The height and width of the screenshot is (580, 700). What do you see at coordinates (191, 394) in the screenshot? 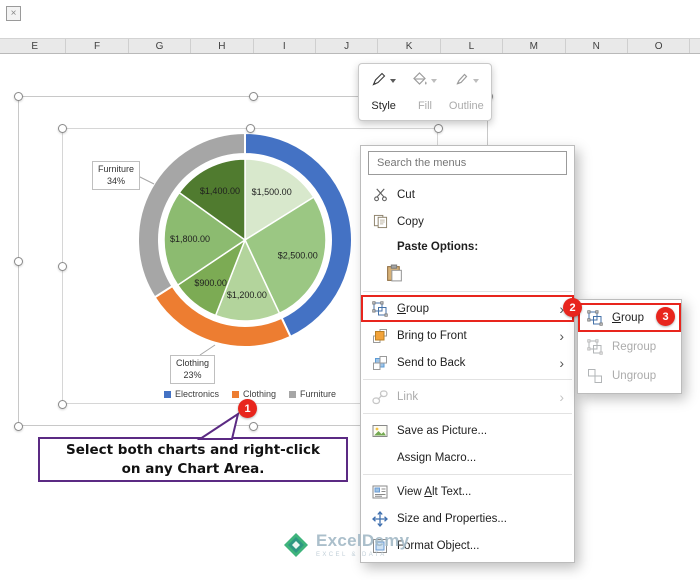
I see `legend-item-electronics: Electronics` at bounding box center [191, 394].